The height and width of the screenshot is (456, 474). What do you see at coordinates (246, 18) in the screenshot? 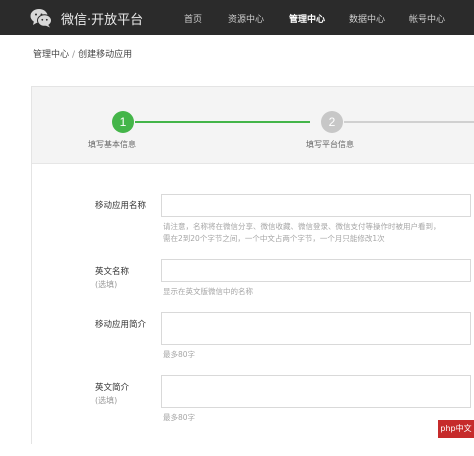
I see `nav-item-resource-center: 资源中心` at bounding box center [246, 18].